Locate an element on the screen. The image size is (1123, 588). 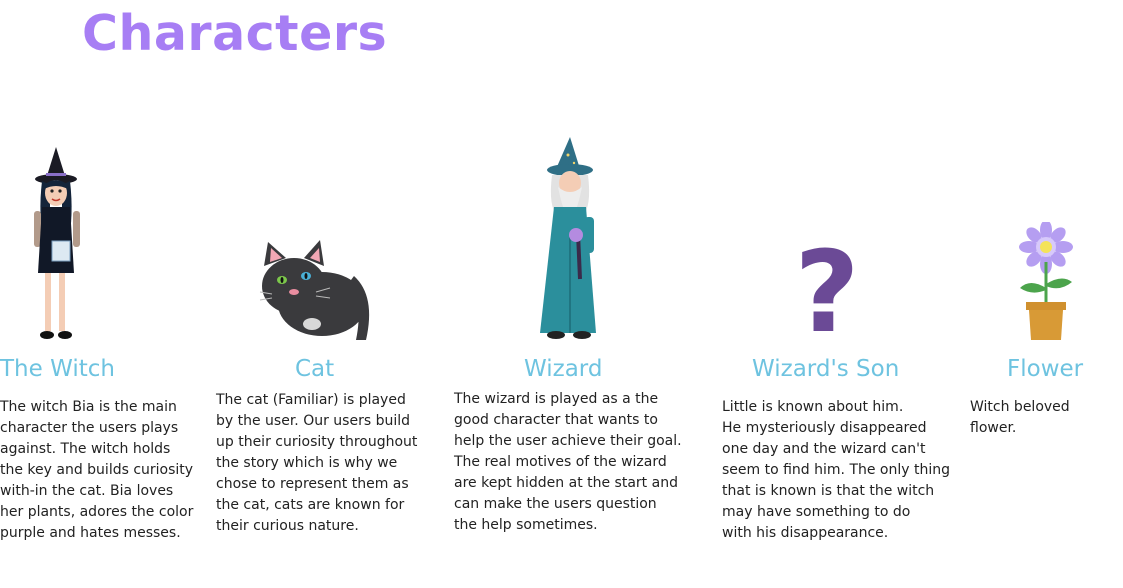
cat-illustration is located at coordinates (314, 290).